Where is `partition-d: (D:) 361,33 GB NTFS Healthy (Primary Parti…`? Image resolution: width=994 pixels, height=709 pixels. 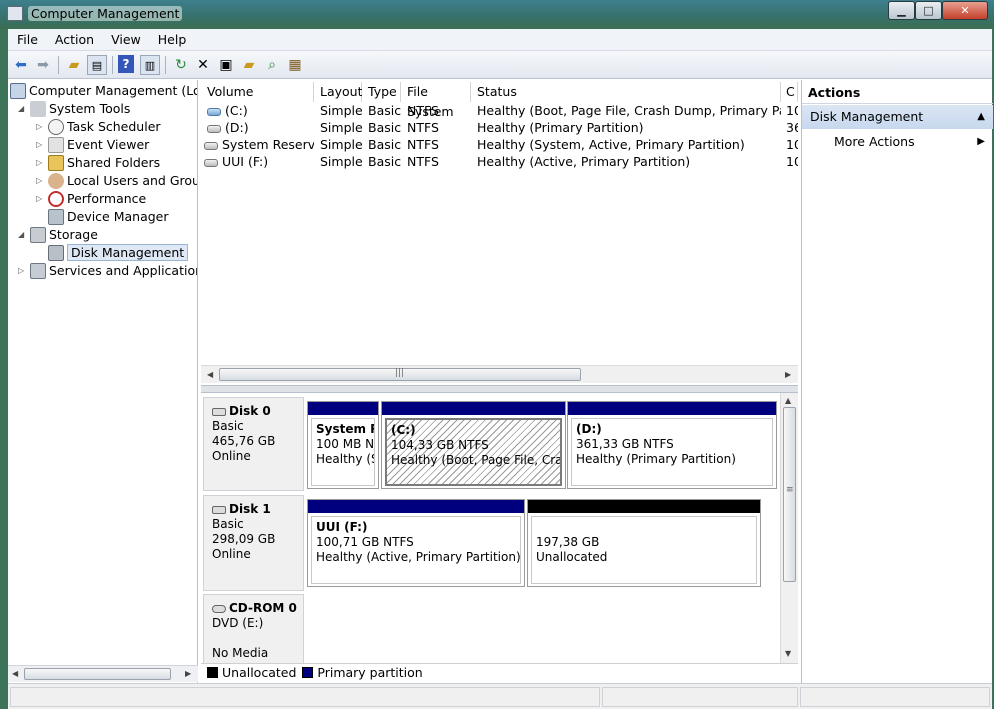 partition-d: (D:) 361,33 GB NTFS Healthy (Primary Parti… is located at coordinates (672, 445).